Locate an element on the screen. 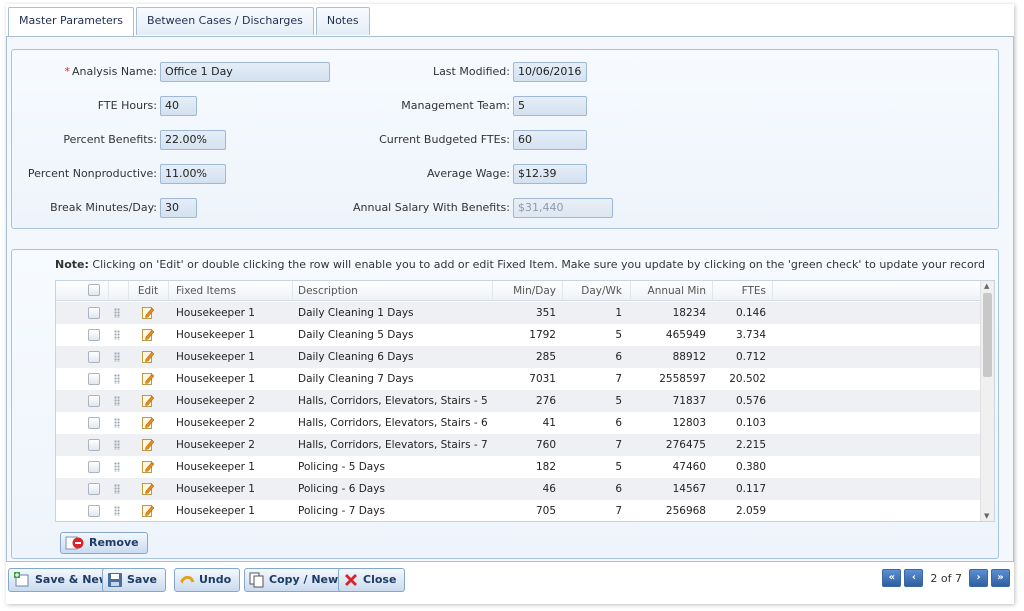  cell-annual-min: 14567 is located at coordinates (689, 489).